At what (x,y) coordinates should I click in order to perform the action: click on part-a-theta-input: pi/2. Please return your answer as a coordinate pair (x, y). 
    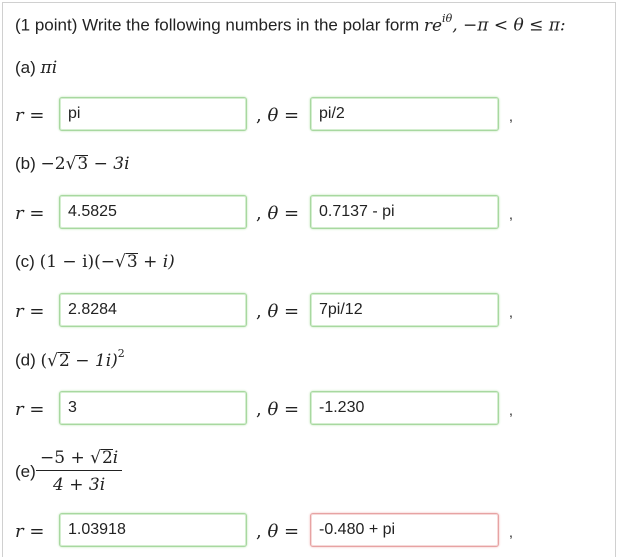
    Looking at the image, I should click on (404, 114).